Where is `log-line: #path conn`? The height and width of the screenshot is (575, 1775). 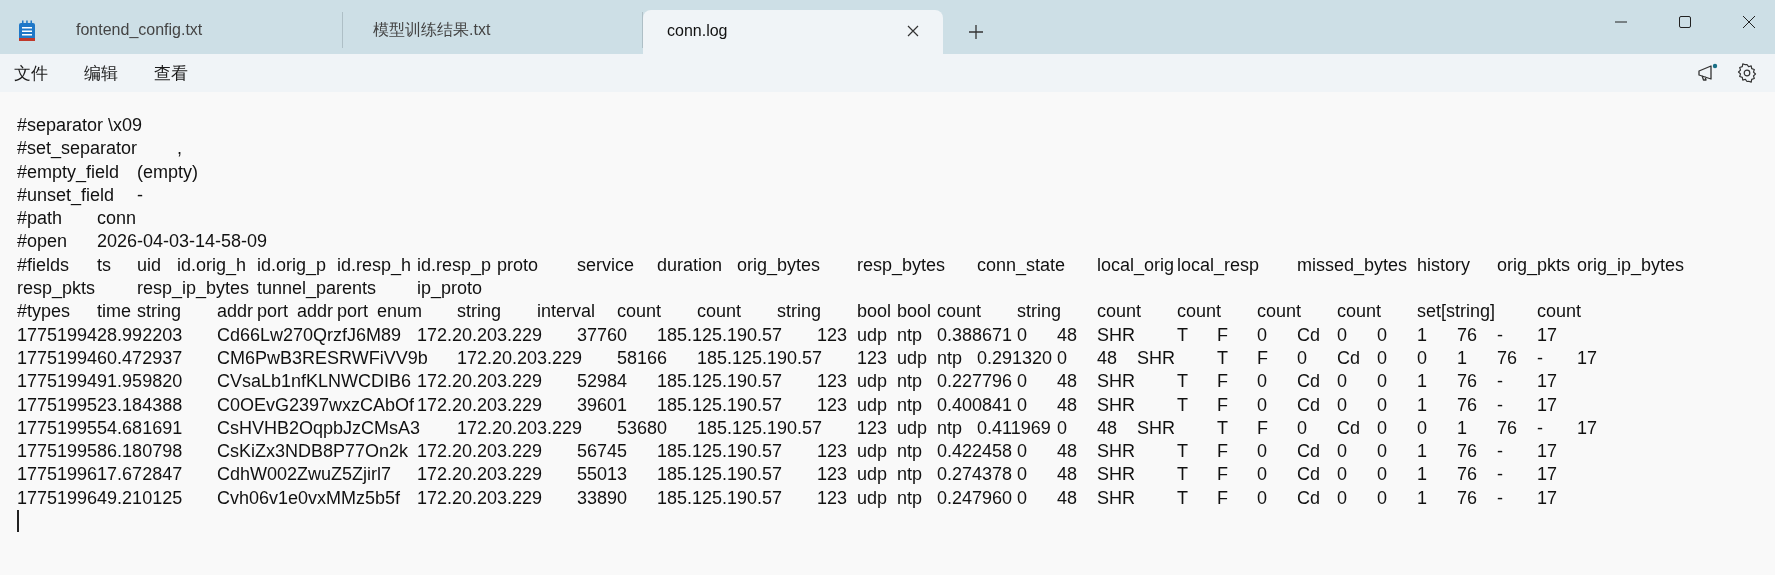
log-line: #path conn is located at coordinates (77, 219).